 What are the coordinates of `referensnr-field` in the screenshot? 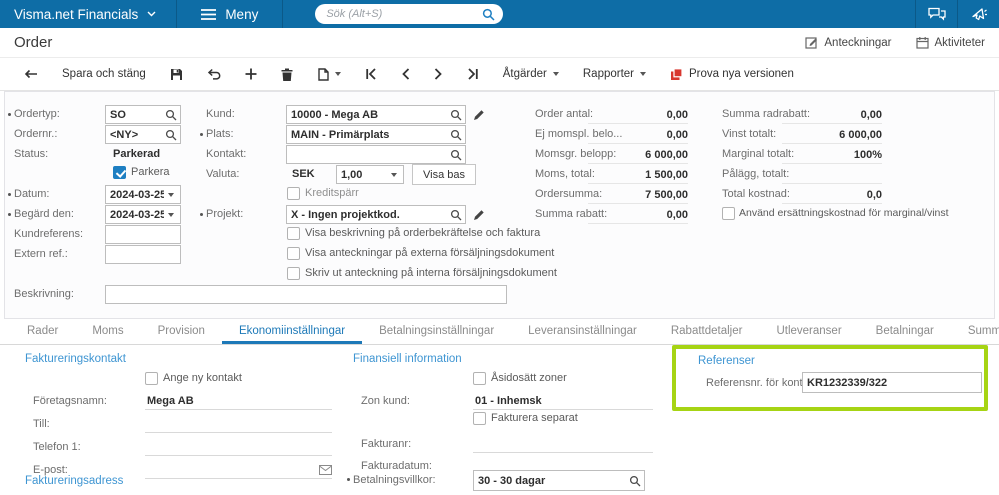 It's located at (892, 382).